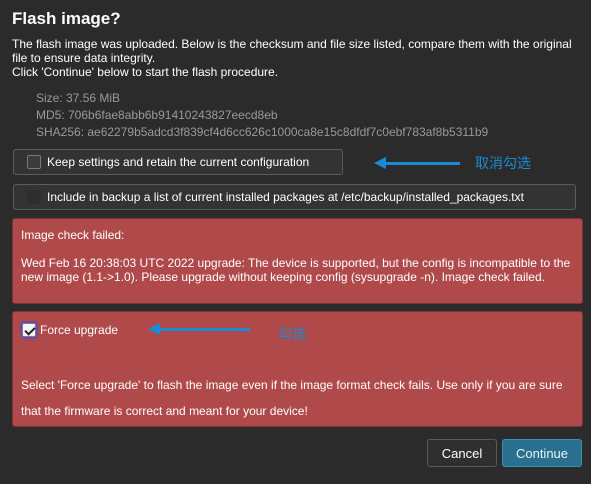 The width and height of the screenshot is (591, 484). What do you see at coordinates (34, 197) in the screenshot?
I see `include-packages-checkbox` at bounding box center [34, 197].